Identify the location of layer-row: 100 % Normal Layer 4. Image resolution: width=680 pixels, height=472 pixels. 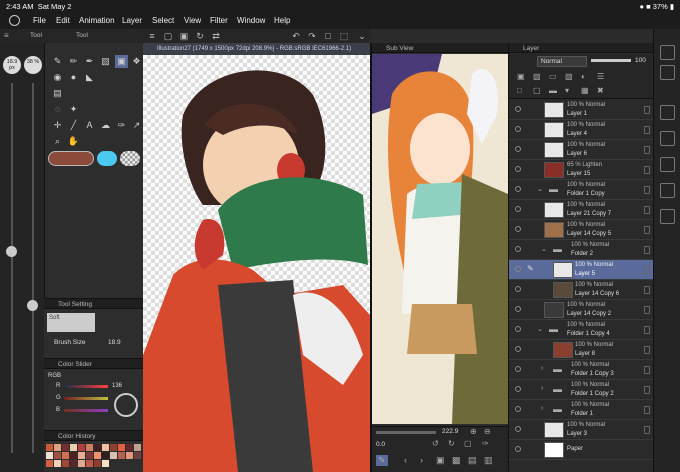
(581, 130).